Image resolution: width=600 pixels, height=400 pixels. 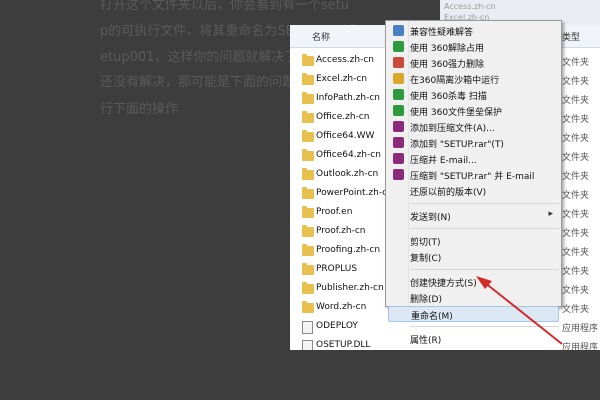 I want to click on menu-item: 创建快捷方式(S), so click(x=473, y=282).